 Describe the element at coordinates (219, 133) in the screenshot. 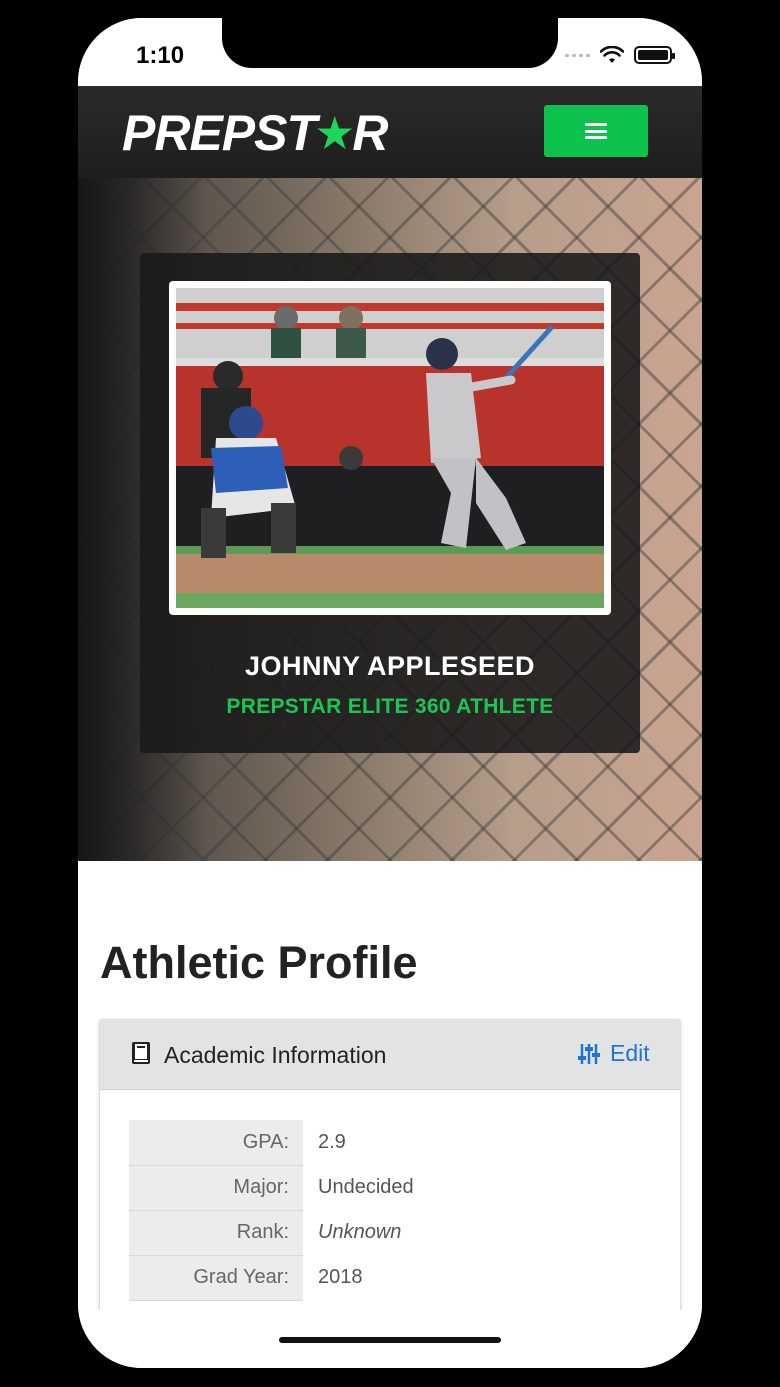

I see `logo-text-start: PREPST` at that location.